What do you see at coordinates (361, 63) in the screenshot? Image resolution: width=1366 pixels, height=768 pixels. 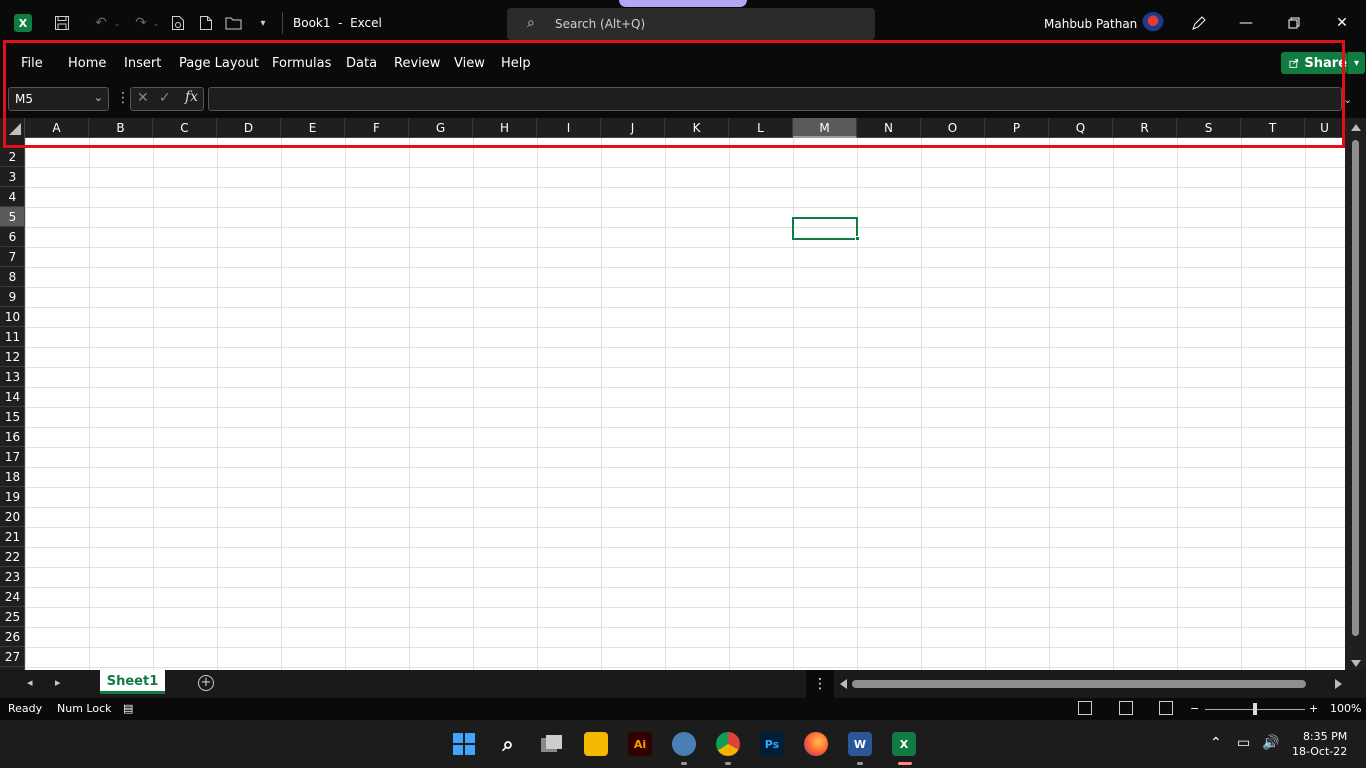 I see `tab-data: Data` at bounding box center [361, 63].